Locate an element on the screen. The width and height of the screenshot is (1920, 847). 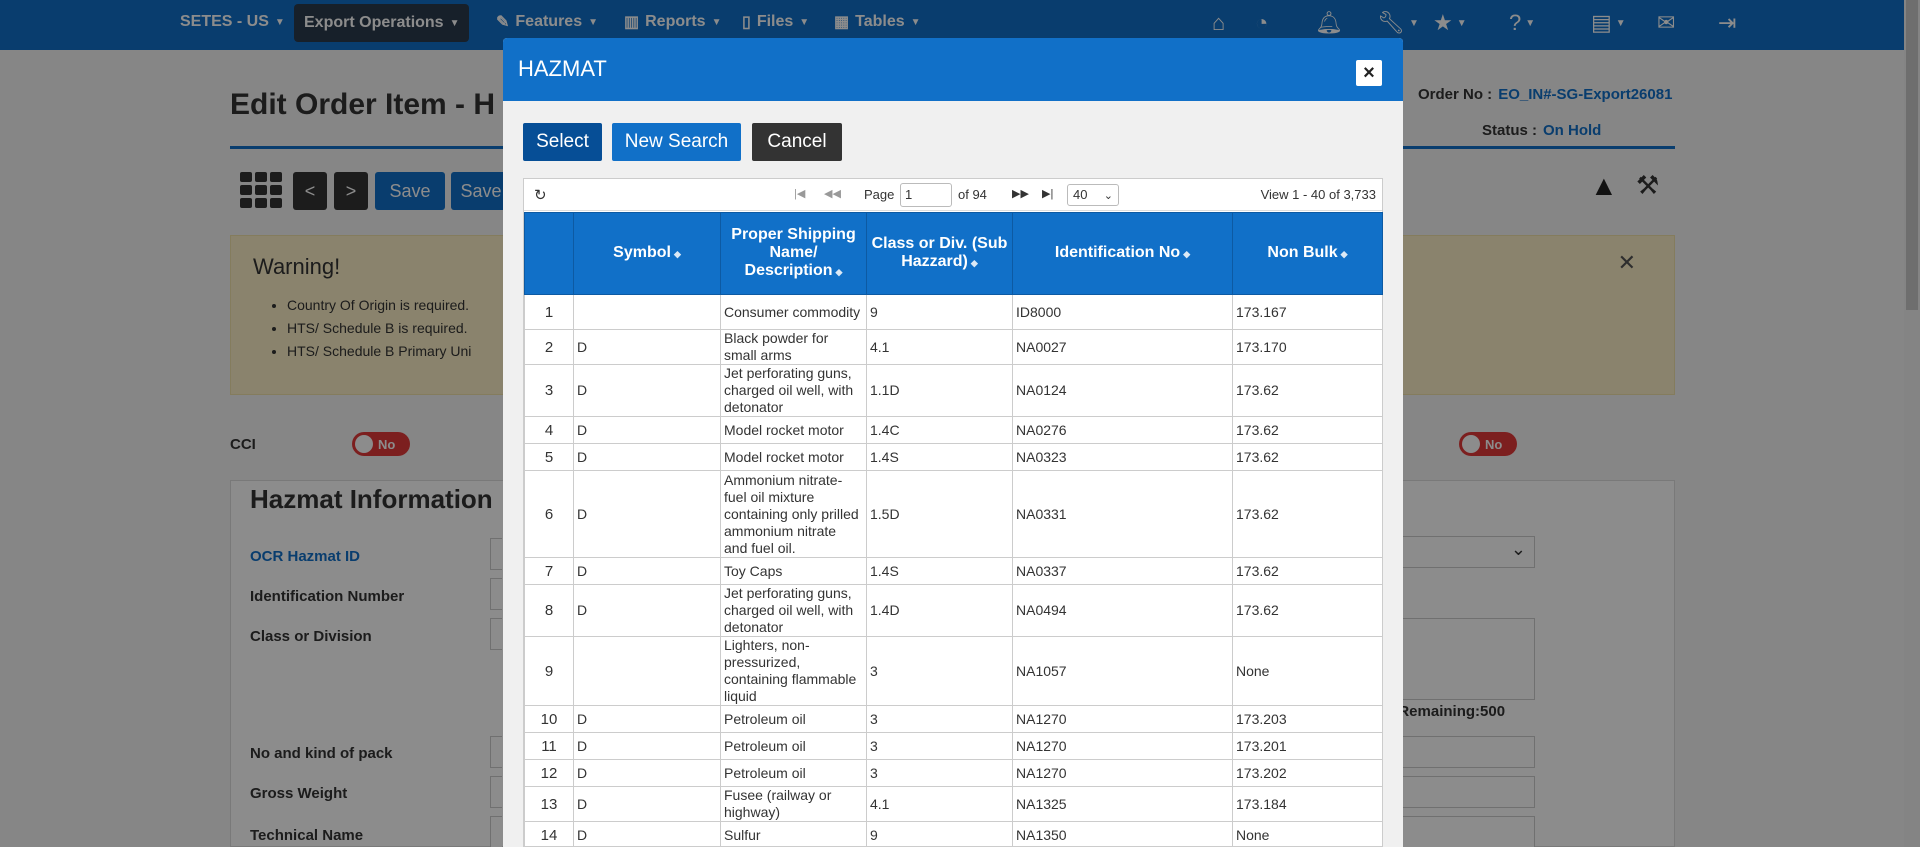
first-page-icon: |◀ is located at coordinates (799, 193).